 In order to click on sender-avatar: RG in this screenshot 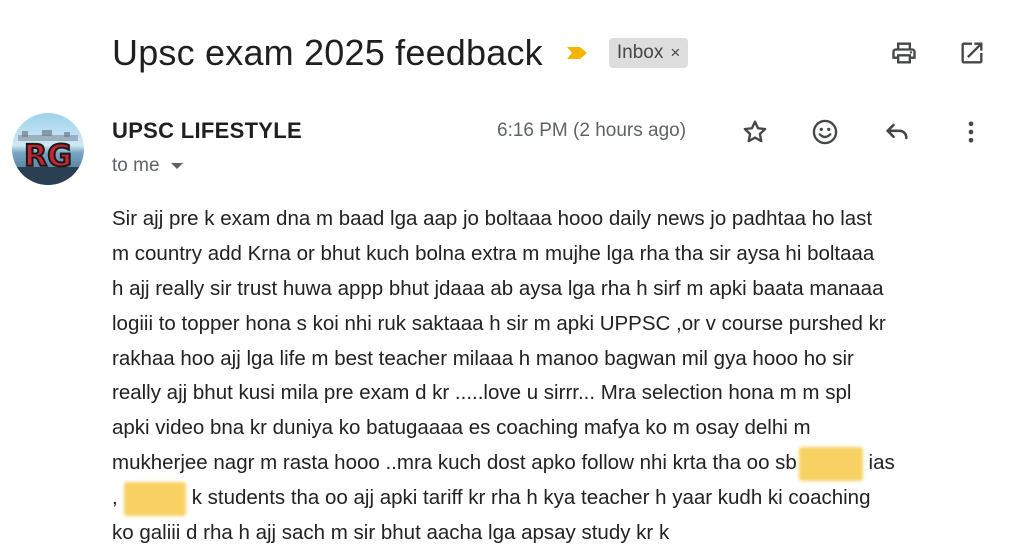, I will do `click(48, 149)`.